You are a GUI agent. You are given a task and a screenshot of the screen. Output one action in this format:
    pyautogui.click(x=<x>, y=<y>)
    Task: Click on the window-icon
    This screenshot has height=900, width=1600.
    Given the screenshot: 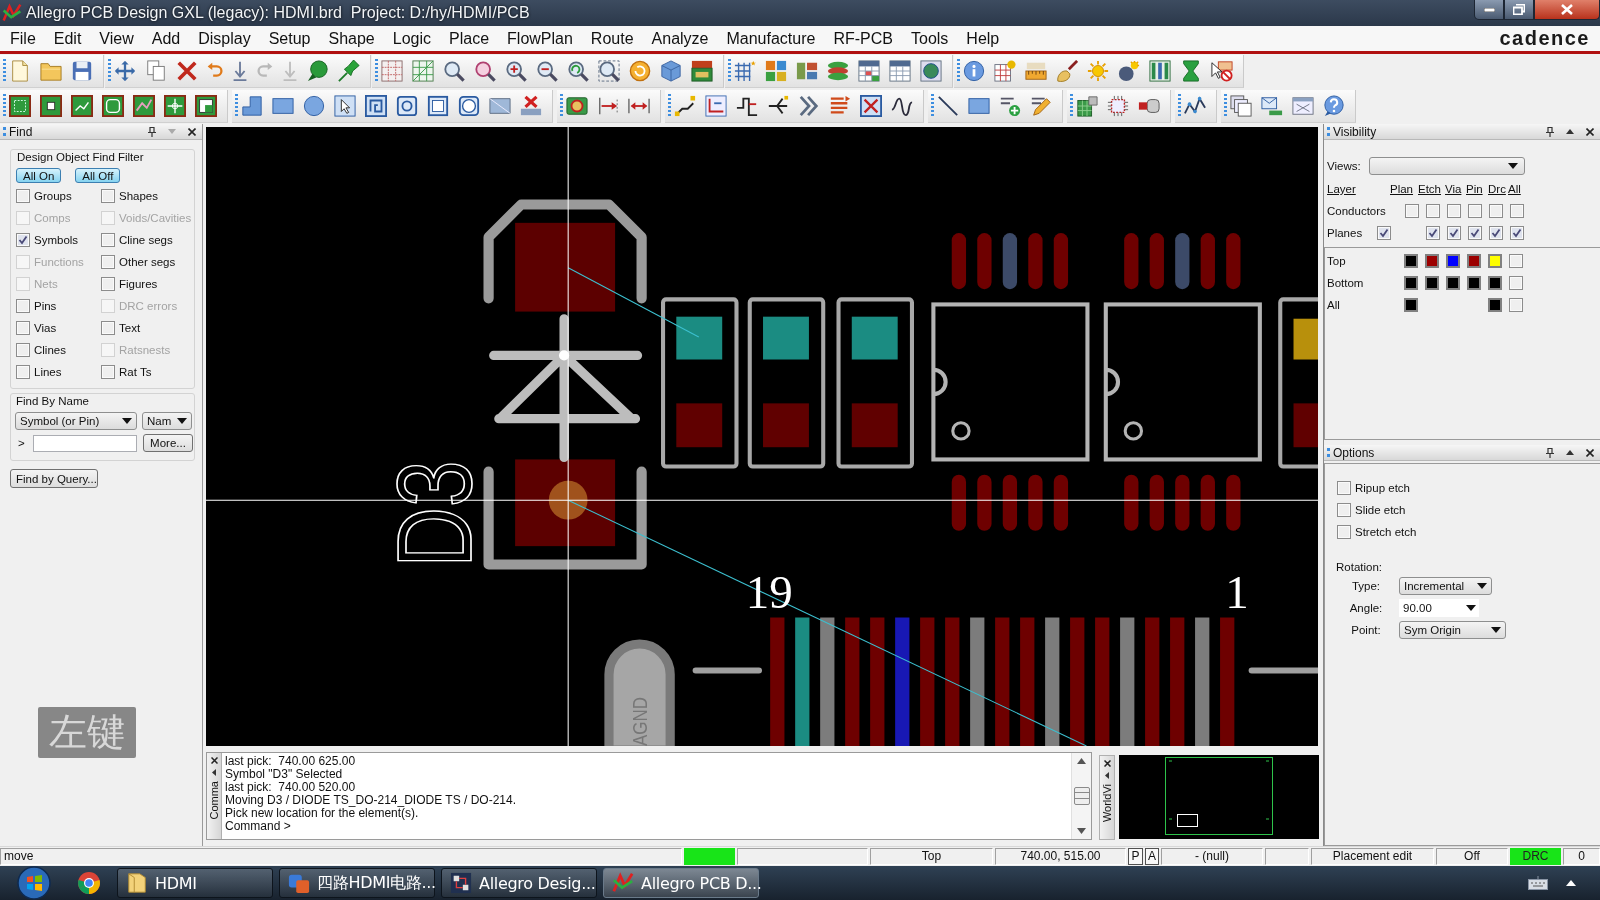 What is the action you would take?
    pyautogui.click(x=1303, y=106)
    